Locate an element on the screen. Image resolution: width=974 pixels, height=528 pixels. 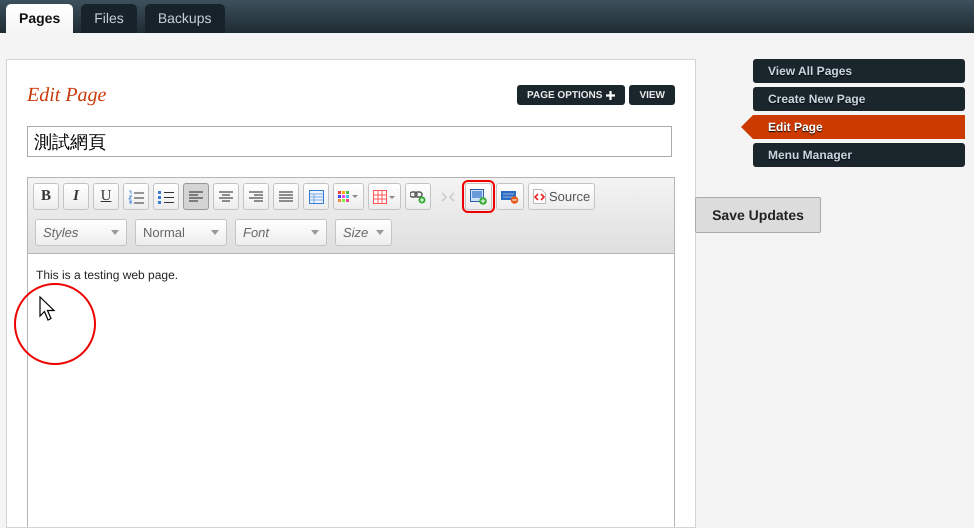
table-button is located at coordinates (384, 196).